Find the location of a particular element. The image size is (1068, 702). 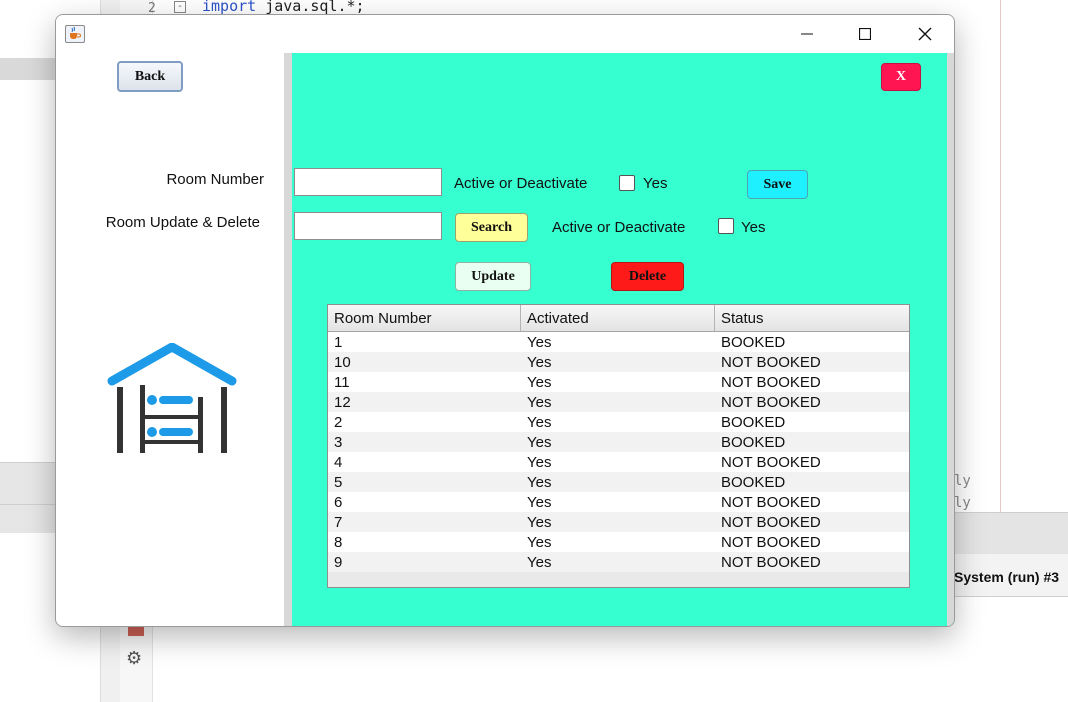

column-header-status: Status is located at coordinates (812, 318).